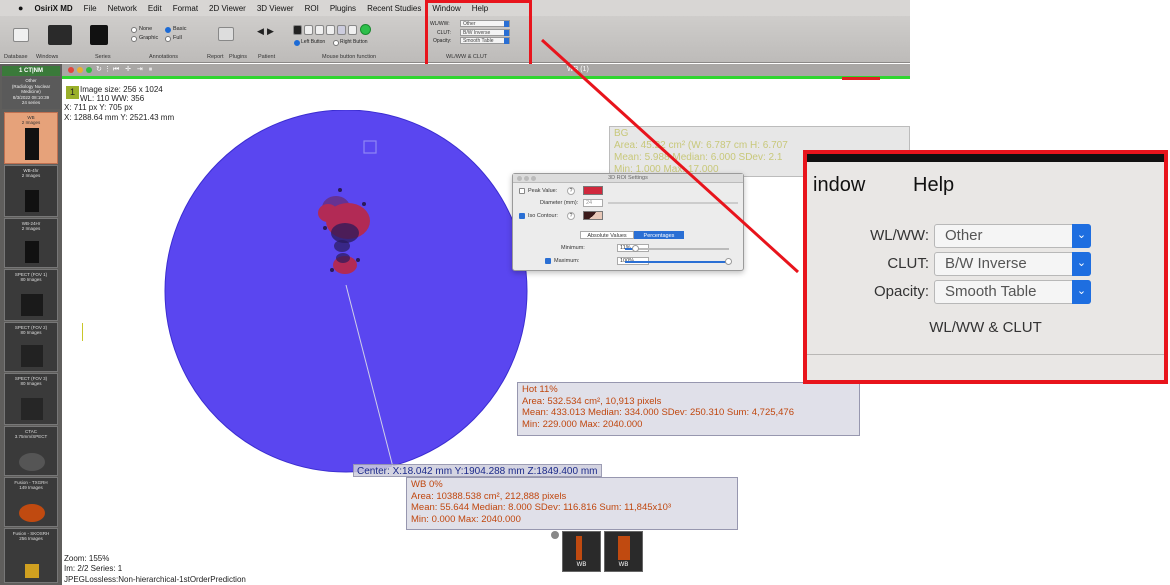 This screenshot has height=585, width=1170. I want to click on menu-recent-studies: Recent Studies, so click(394, 8).